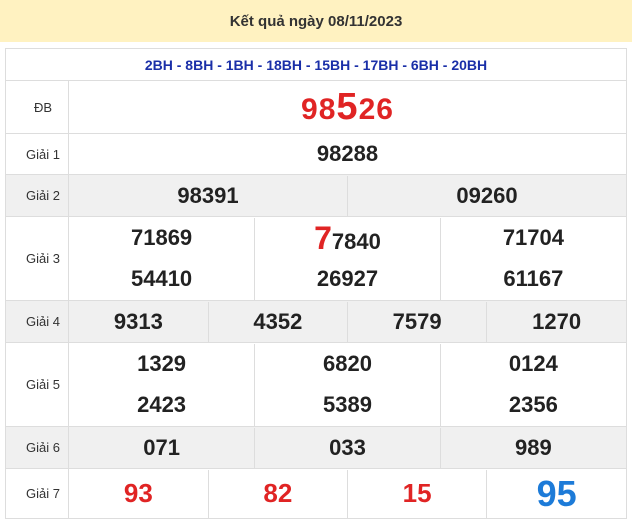  Describe the element at coordinates (323, 237) in the screenshot. I see `prize3-highlight-digit: 7` at that location.